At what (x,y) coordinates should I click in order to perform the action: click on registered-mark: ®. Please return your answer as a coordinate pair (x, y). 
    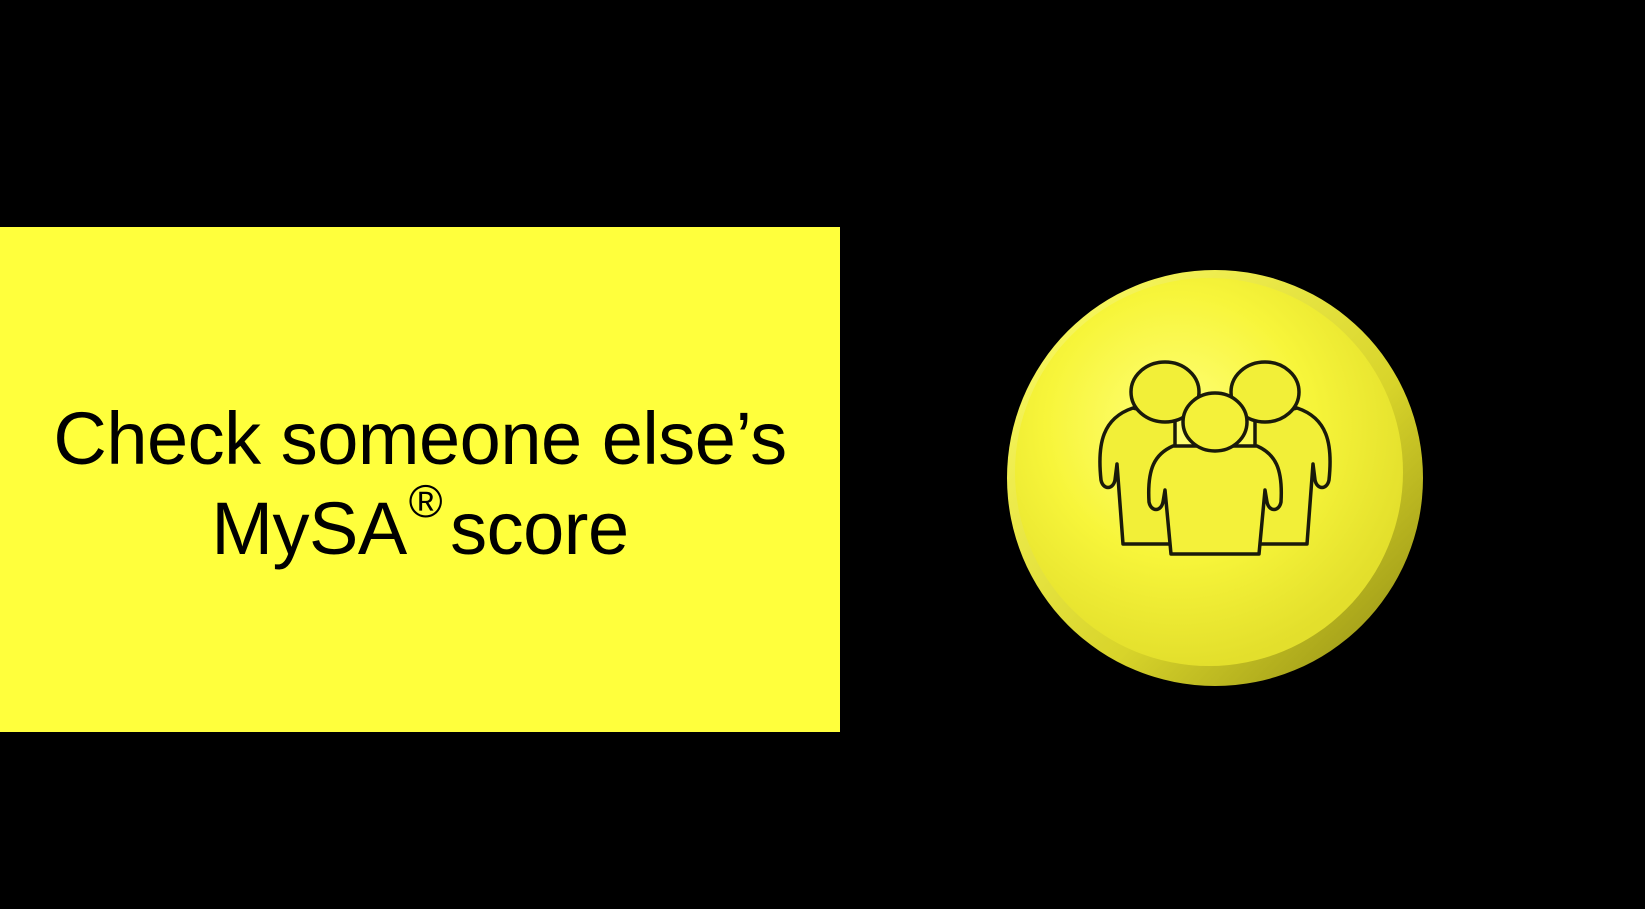
    Looking at the image, I should click on (425, 500).